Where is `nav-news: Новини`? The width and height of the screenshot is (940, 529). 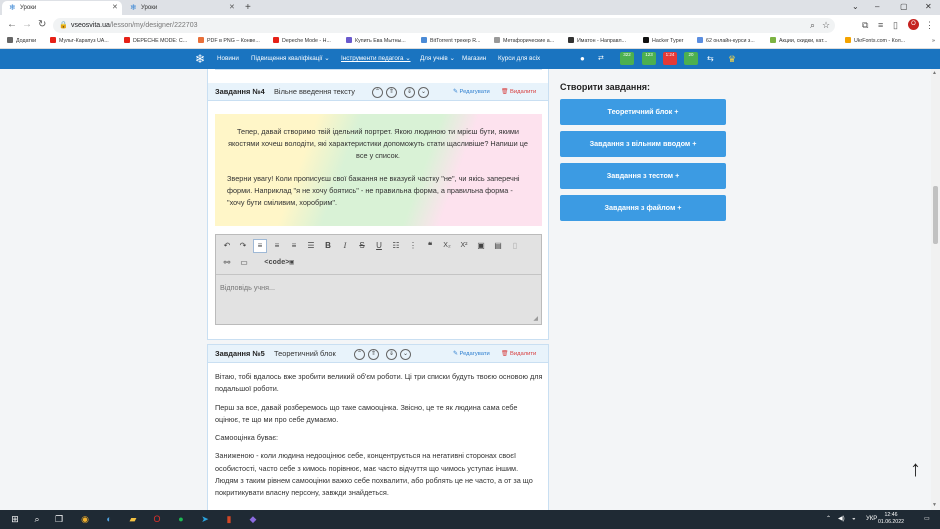 nav-news: Новини is located at coordinates (228, 59).